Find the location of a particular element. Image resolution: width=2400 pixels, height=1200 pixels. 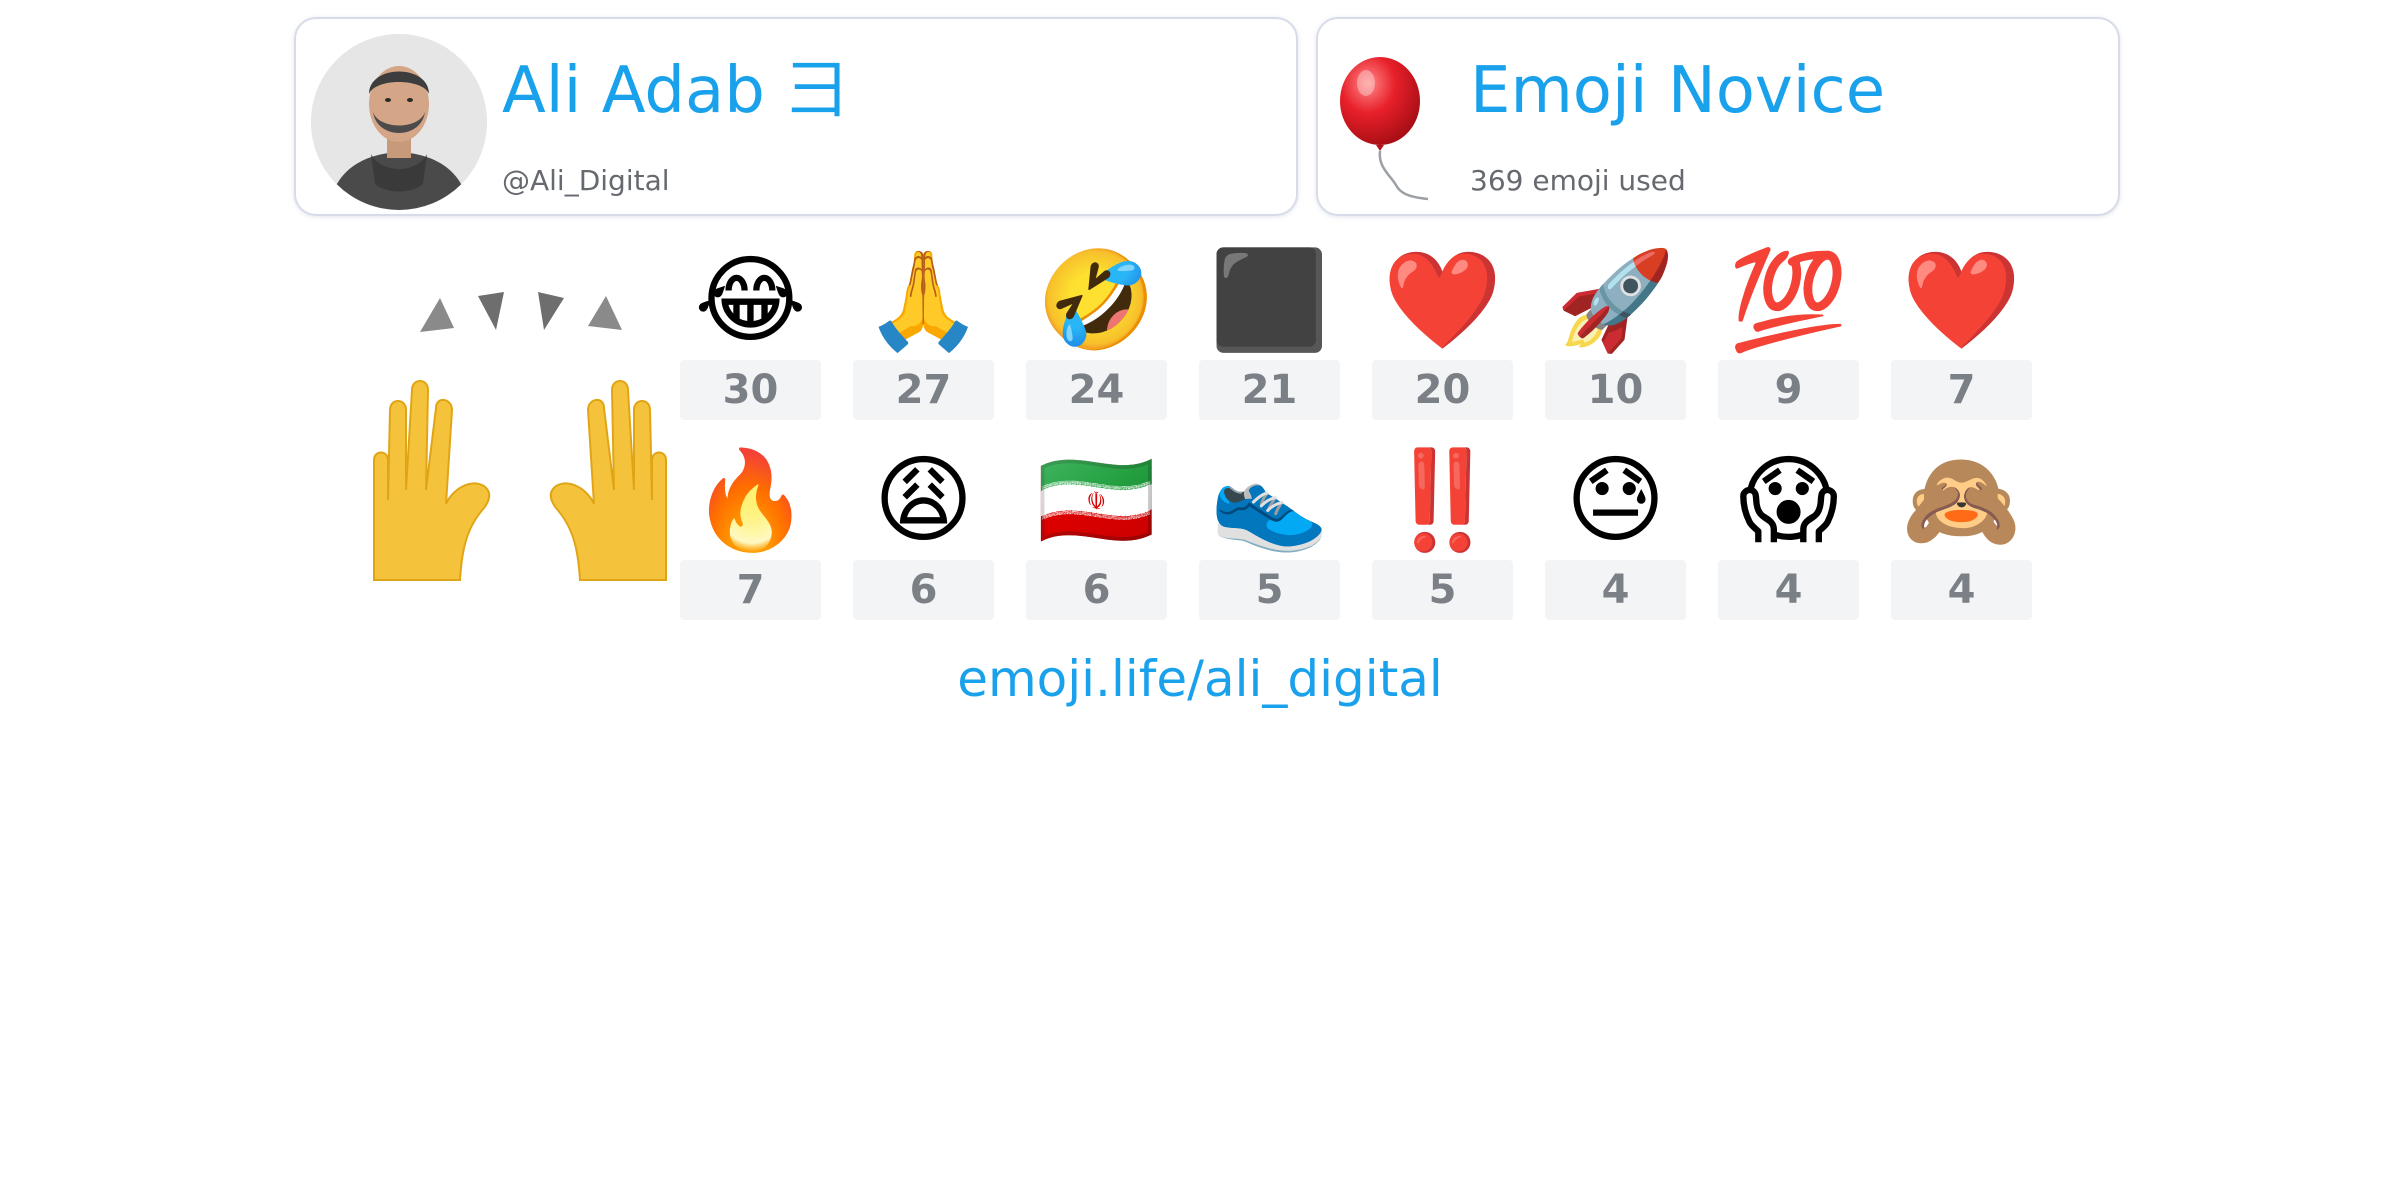

emoji-tile: ❤️ 7 is located at coordinates (1961, 338).